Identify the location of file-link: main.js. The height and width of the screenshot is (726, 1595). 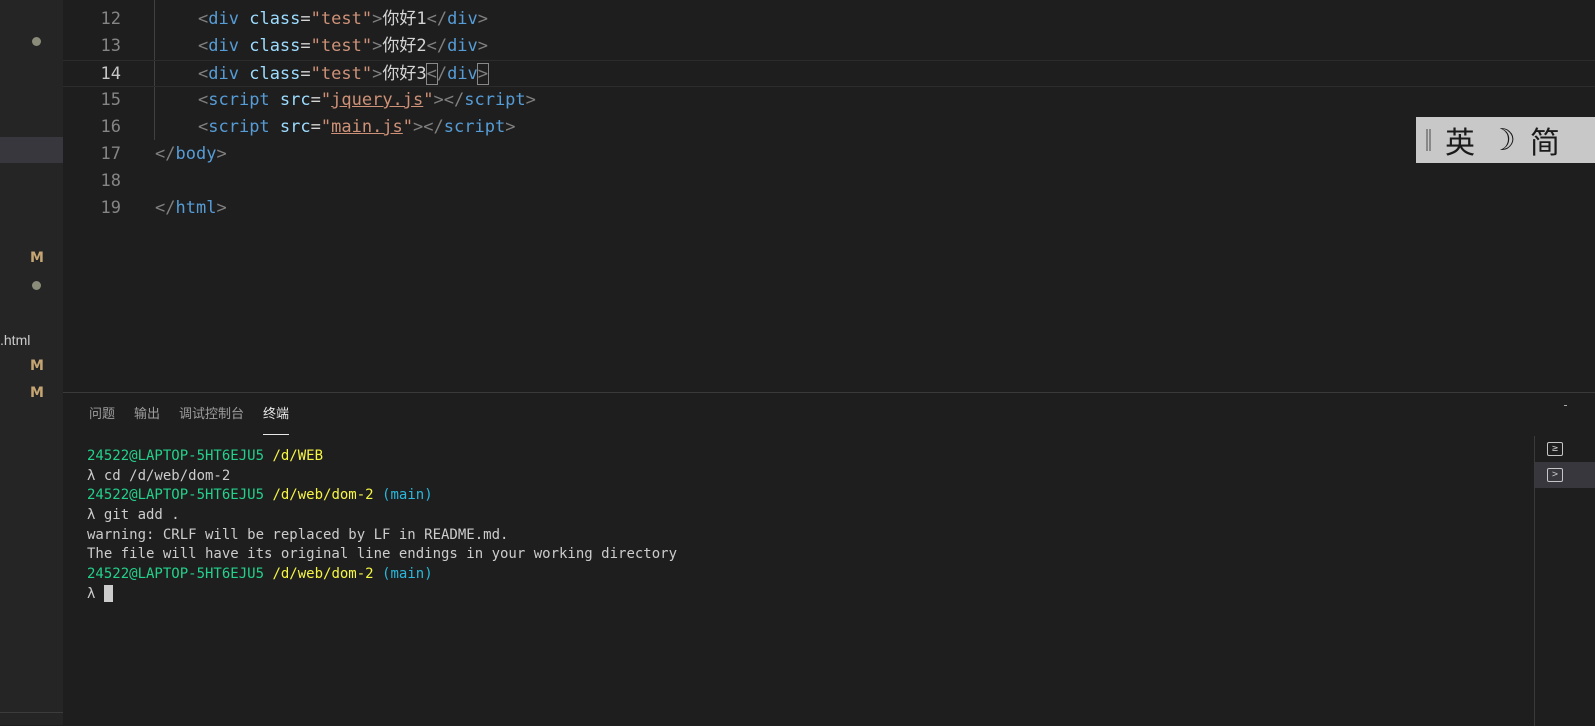
(367, 127).